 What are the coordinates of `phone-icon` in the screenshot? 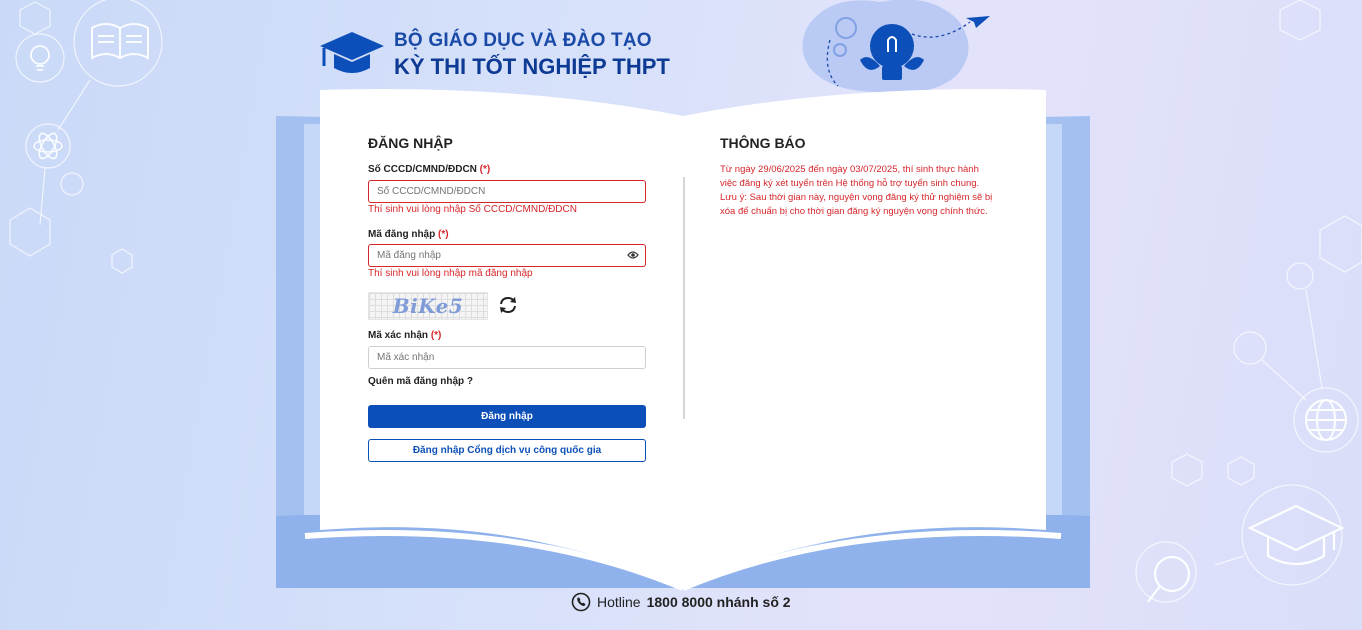 It's located at (581, 602).